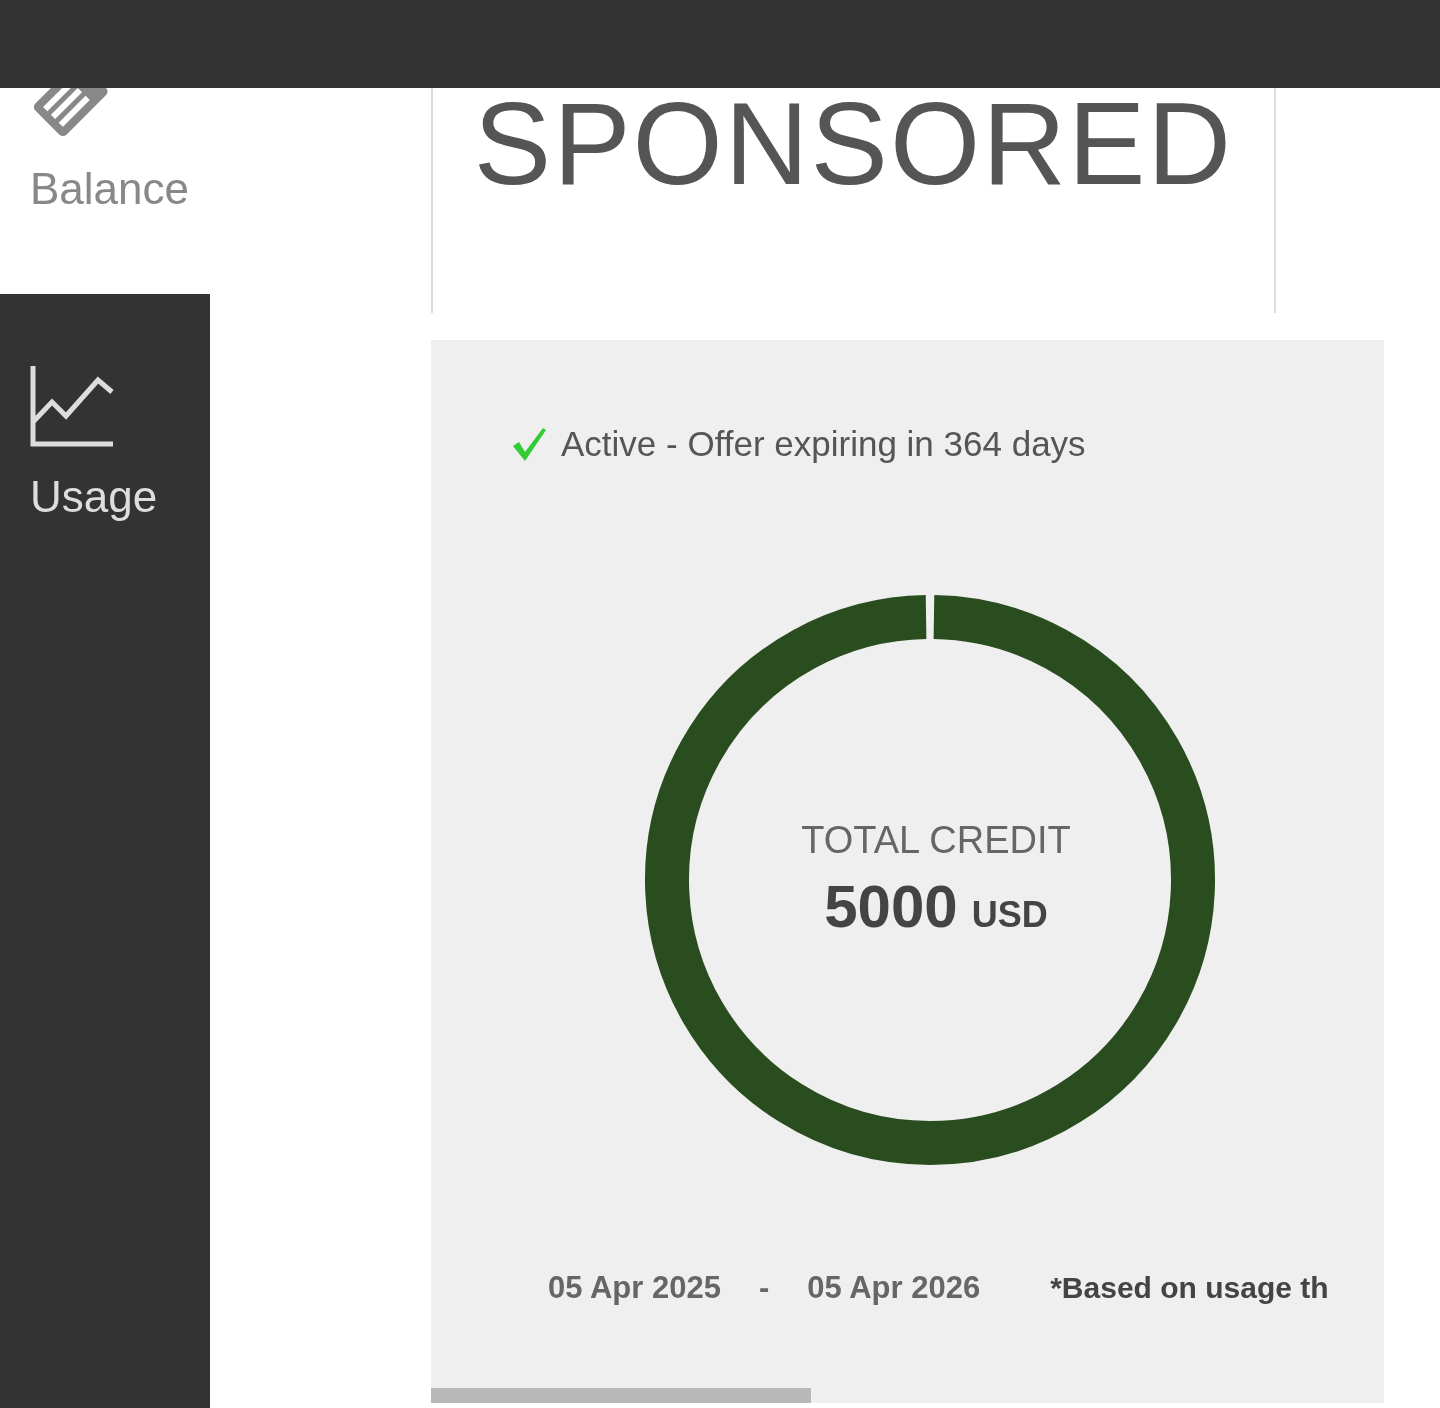 This screenshot has width=1440, height=1408. I want to click on end-date: 05 Apr 2026, so click(894, 1288).